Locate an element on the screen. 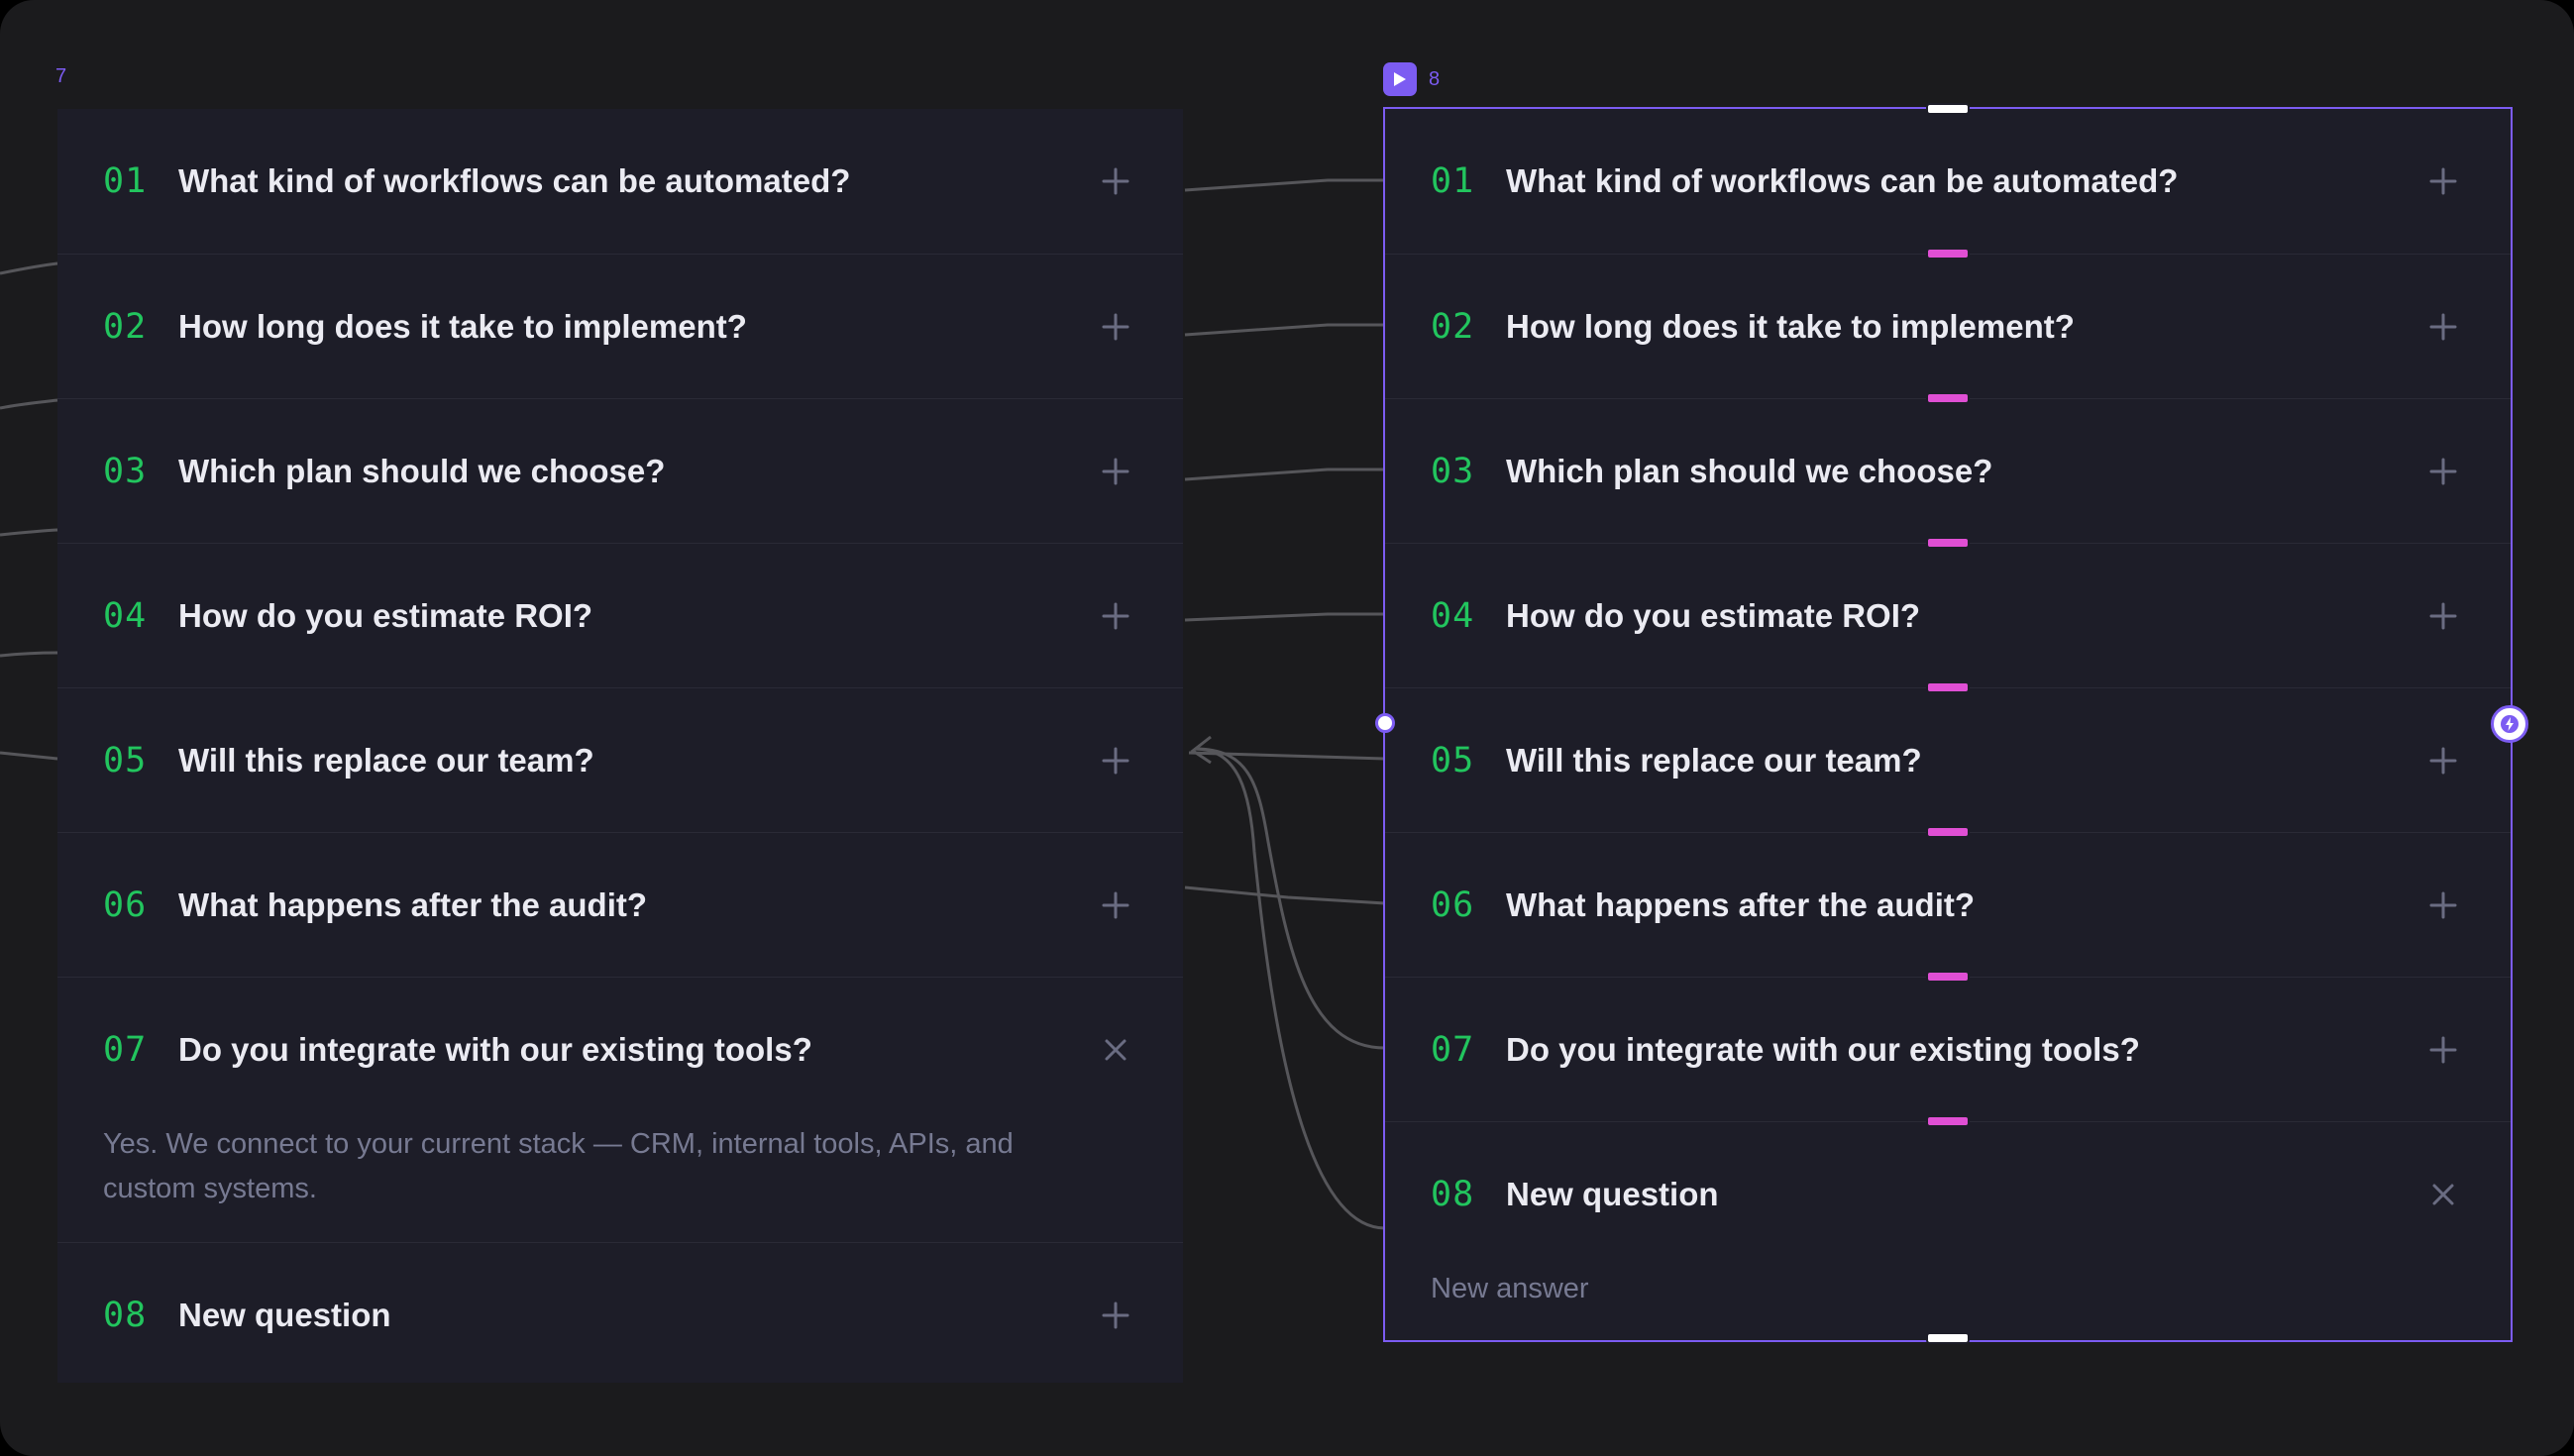 This screenshot has width=2574, height=1456. connection-port-left is located at coordinates (1385, 723).